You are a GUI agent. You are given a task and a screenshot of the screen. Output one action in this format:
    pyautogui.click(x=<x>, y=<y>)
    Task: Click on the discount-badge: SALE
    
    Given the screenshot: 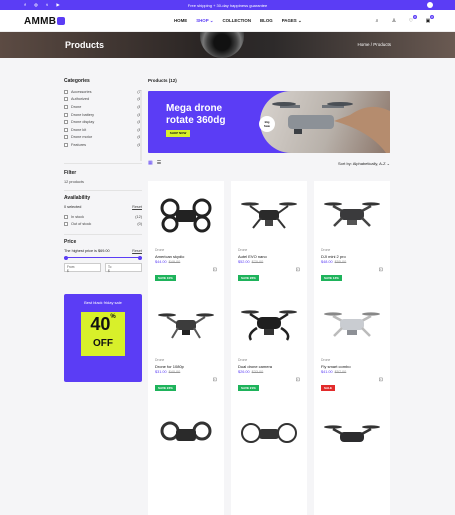 What is the action you would take?
    pyautogui.click(x=328, y=388)
    